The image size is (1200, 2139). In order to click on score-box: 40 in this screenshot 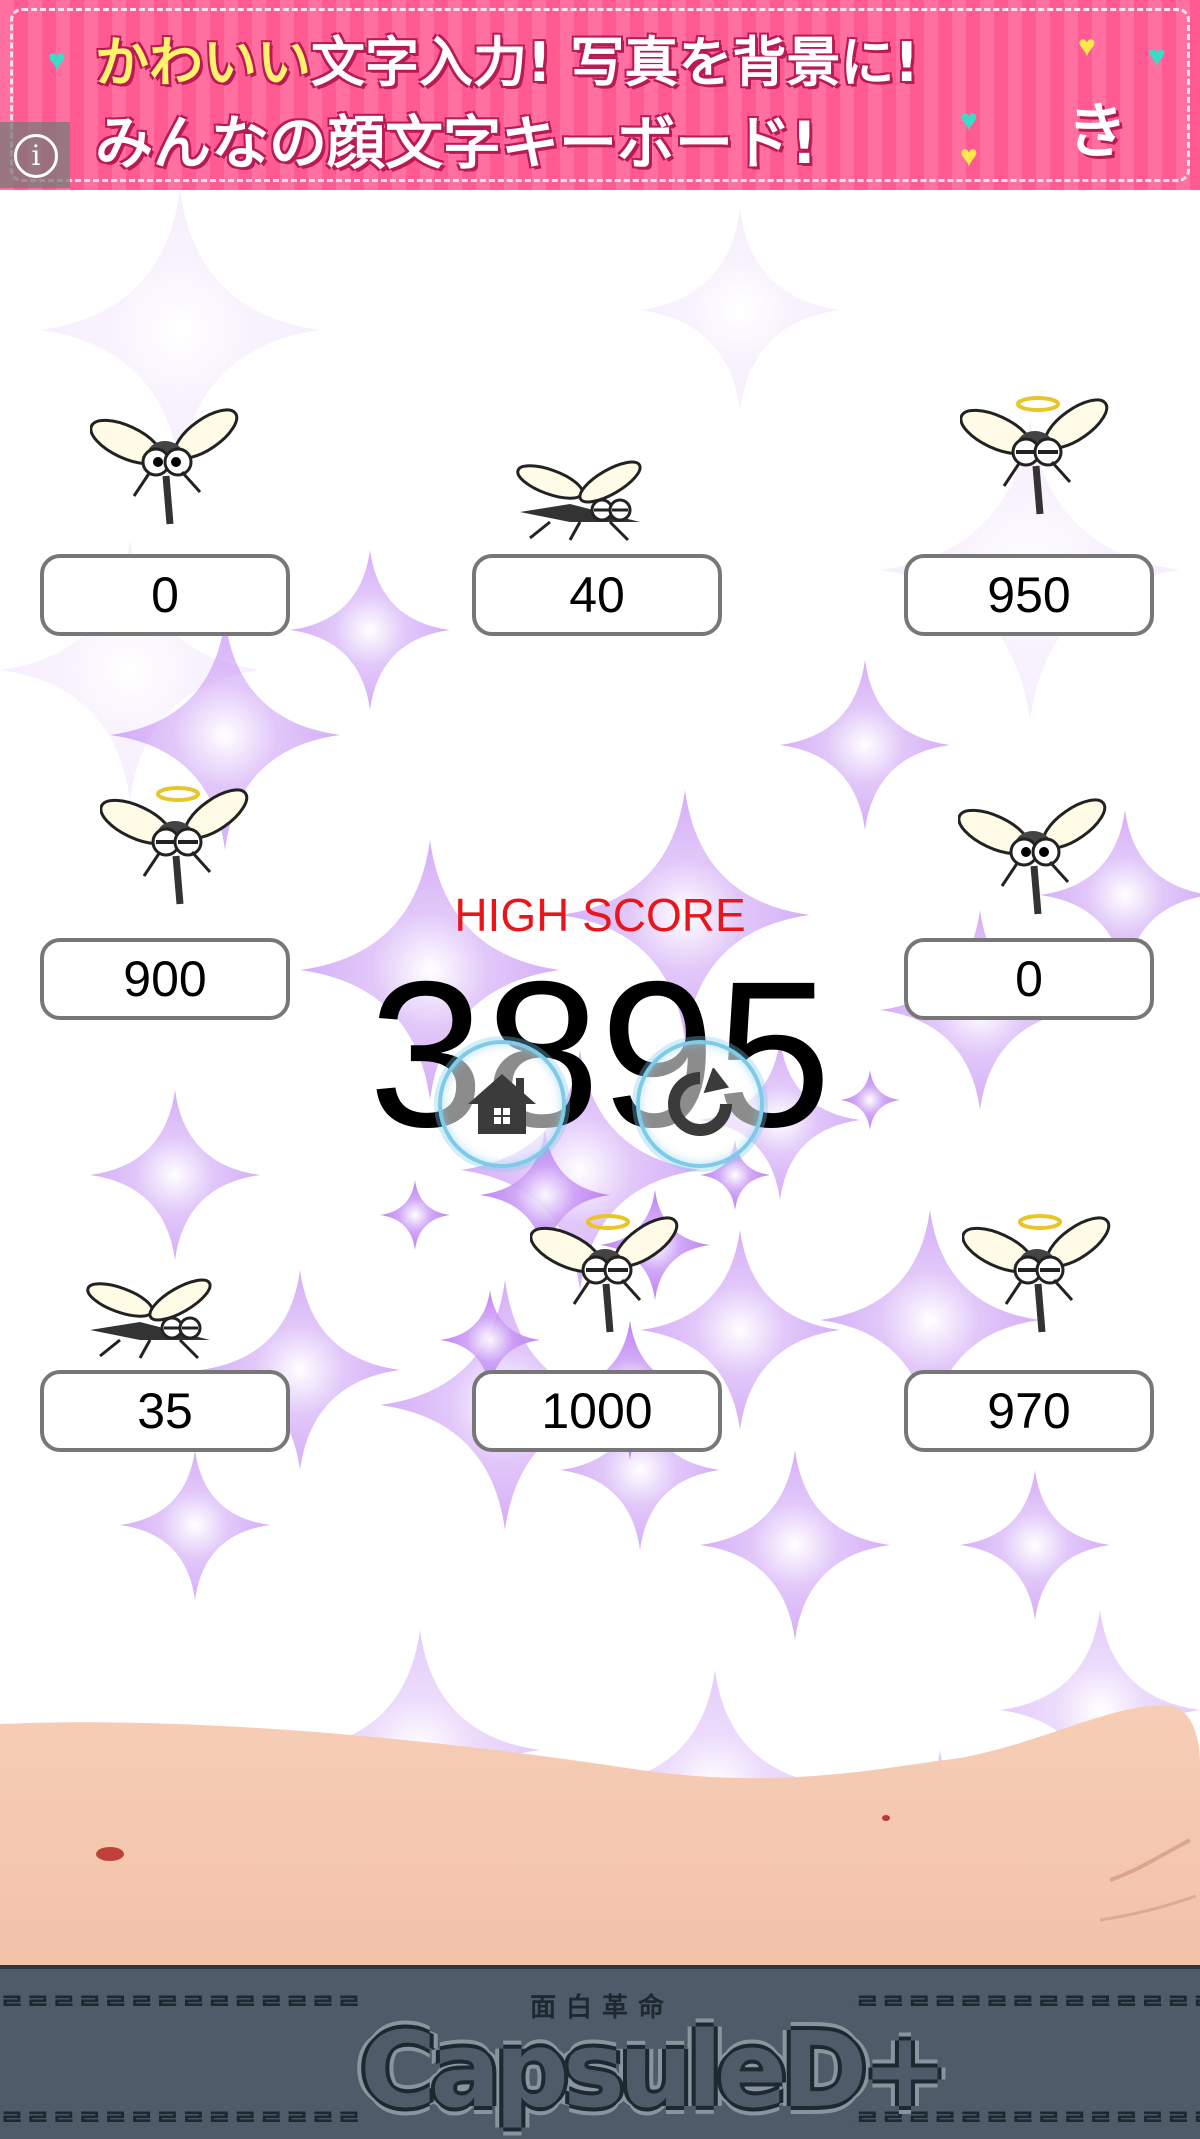, I will do `click(597, 595)`.